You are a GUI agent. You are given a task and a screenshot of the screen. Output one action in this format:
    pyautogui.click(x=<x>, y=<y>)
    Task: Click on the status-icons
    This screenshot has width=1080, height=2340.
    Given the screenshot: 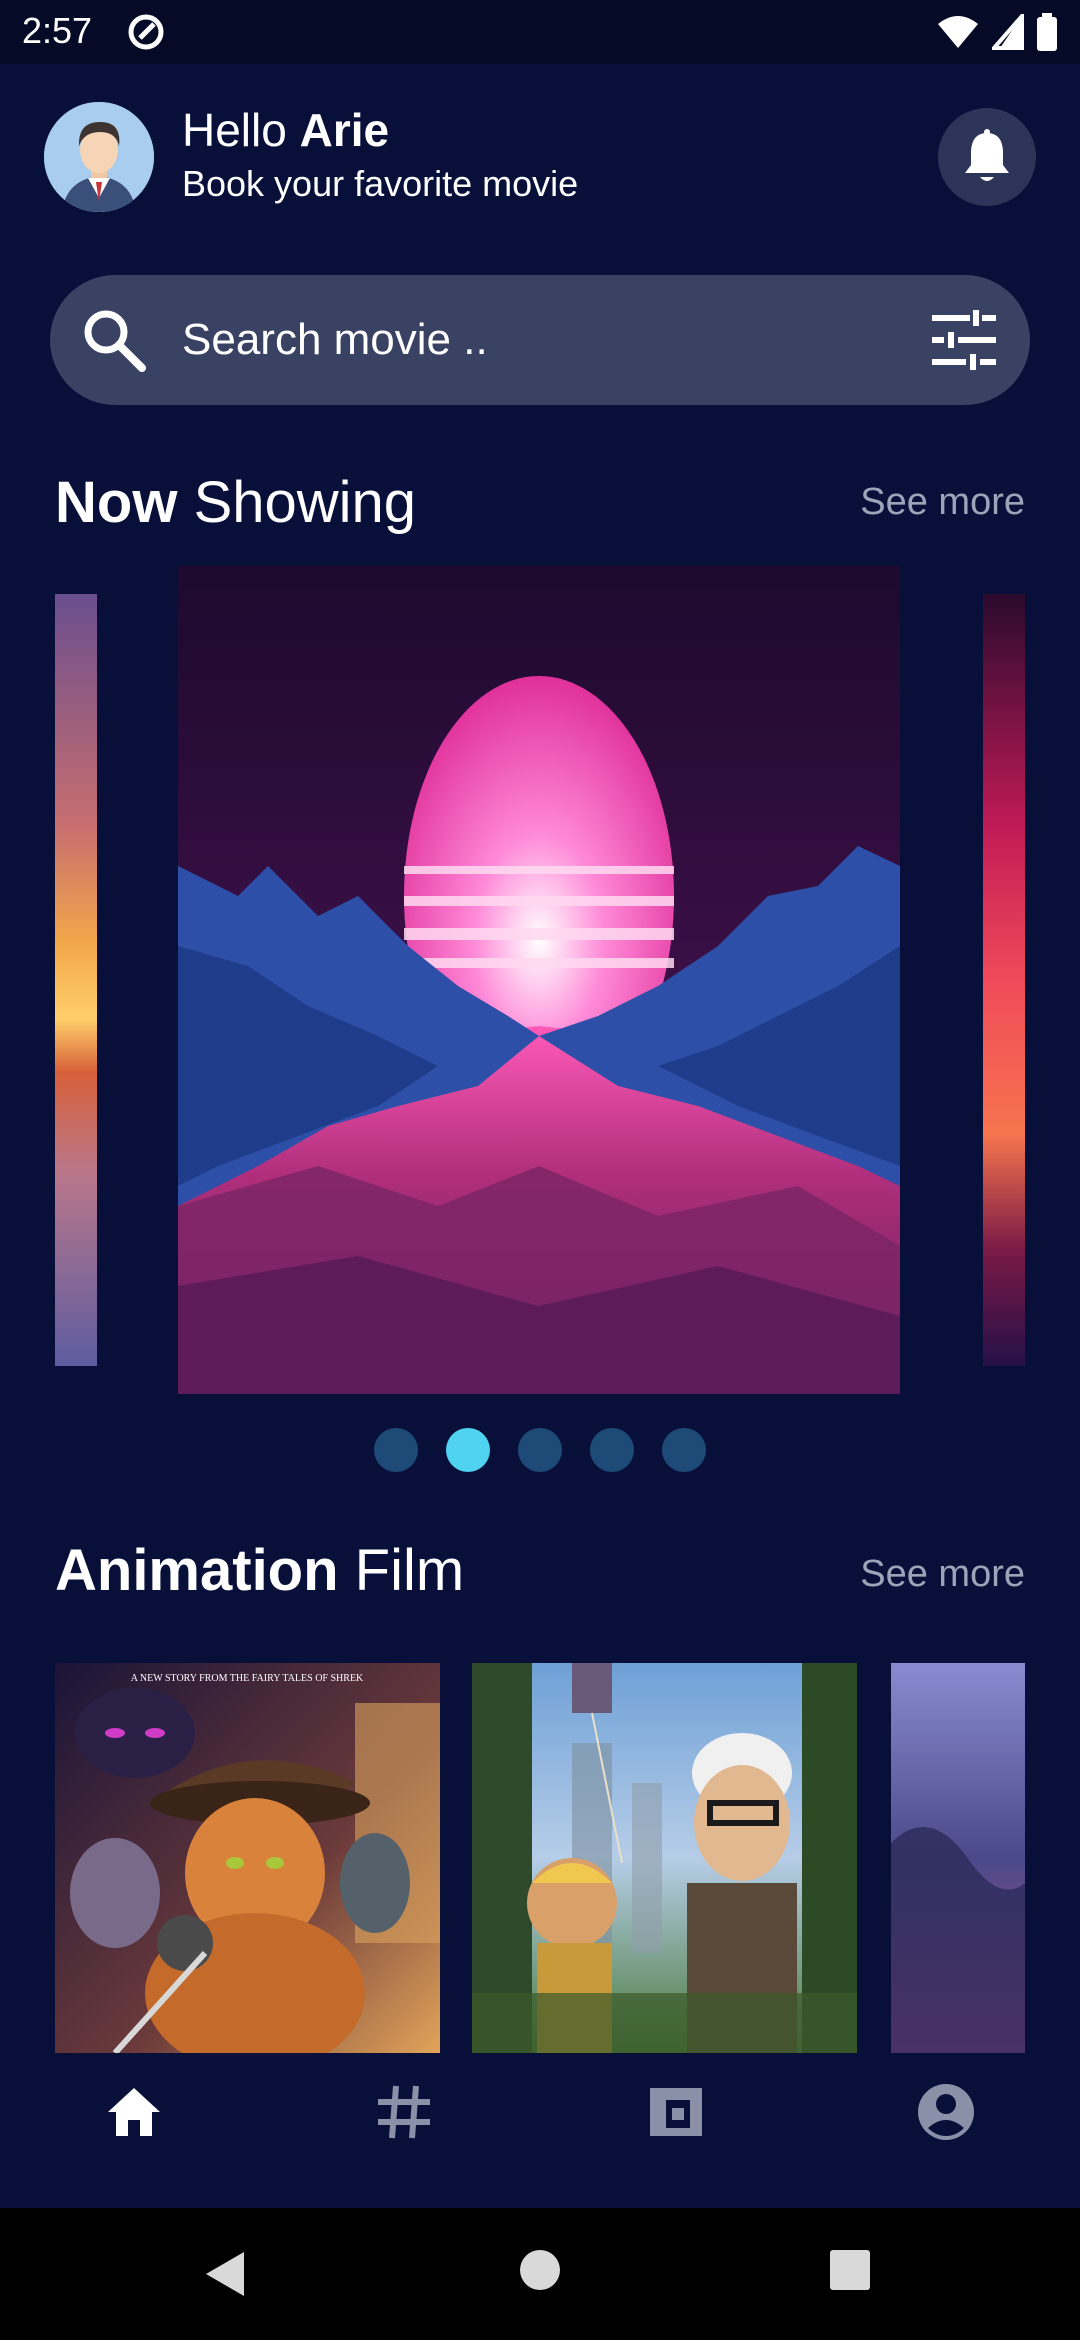 What is the action you would take?
    pyautogui.click(x=997, y=32)
    